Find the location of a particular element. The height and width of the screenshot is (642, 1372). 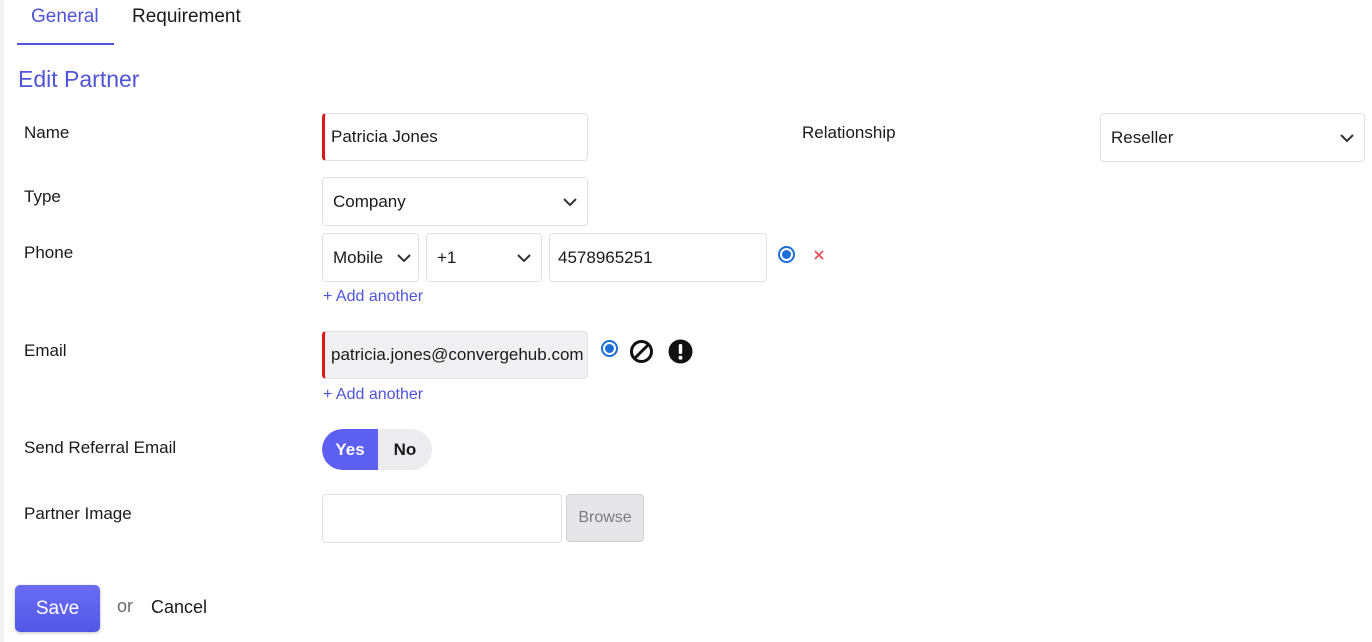

tab-requirement: Requirement is located at coordinates (186, 17).